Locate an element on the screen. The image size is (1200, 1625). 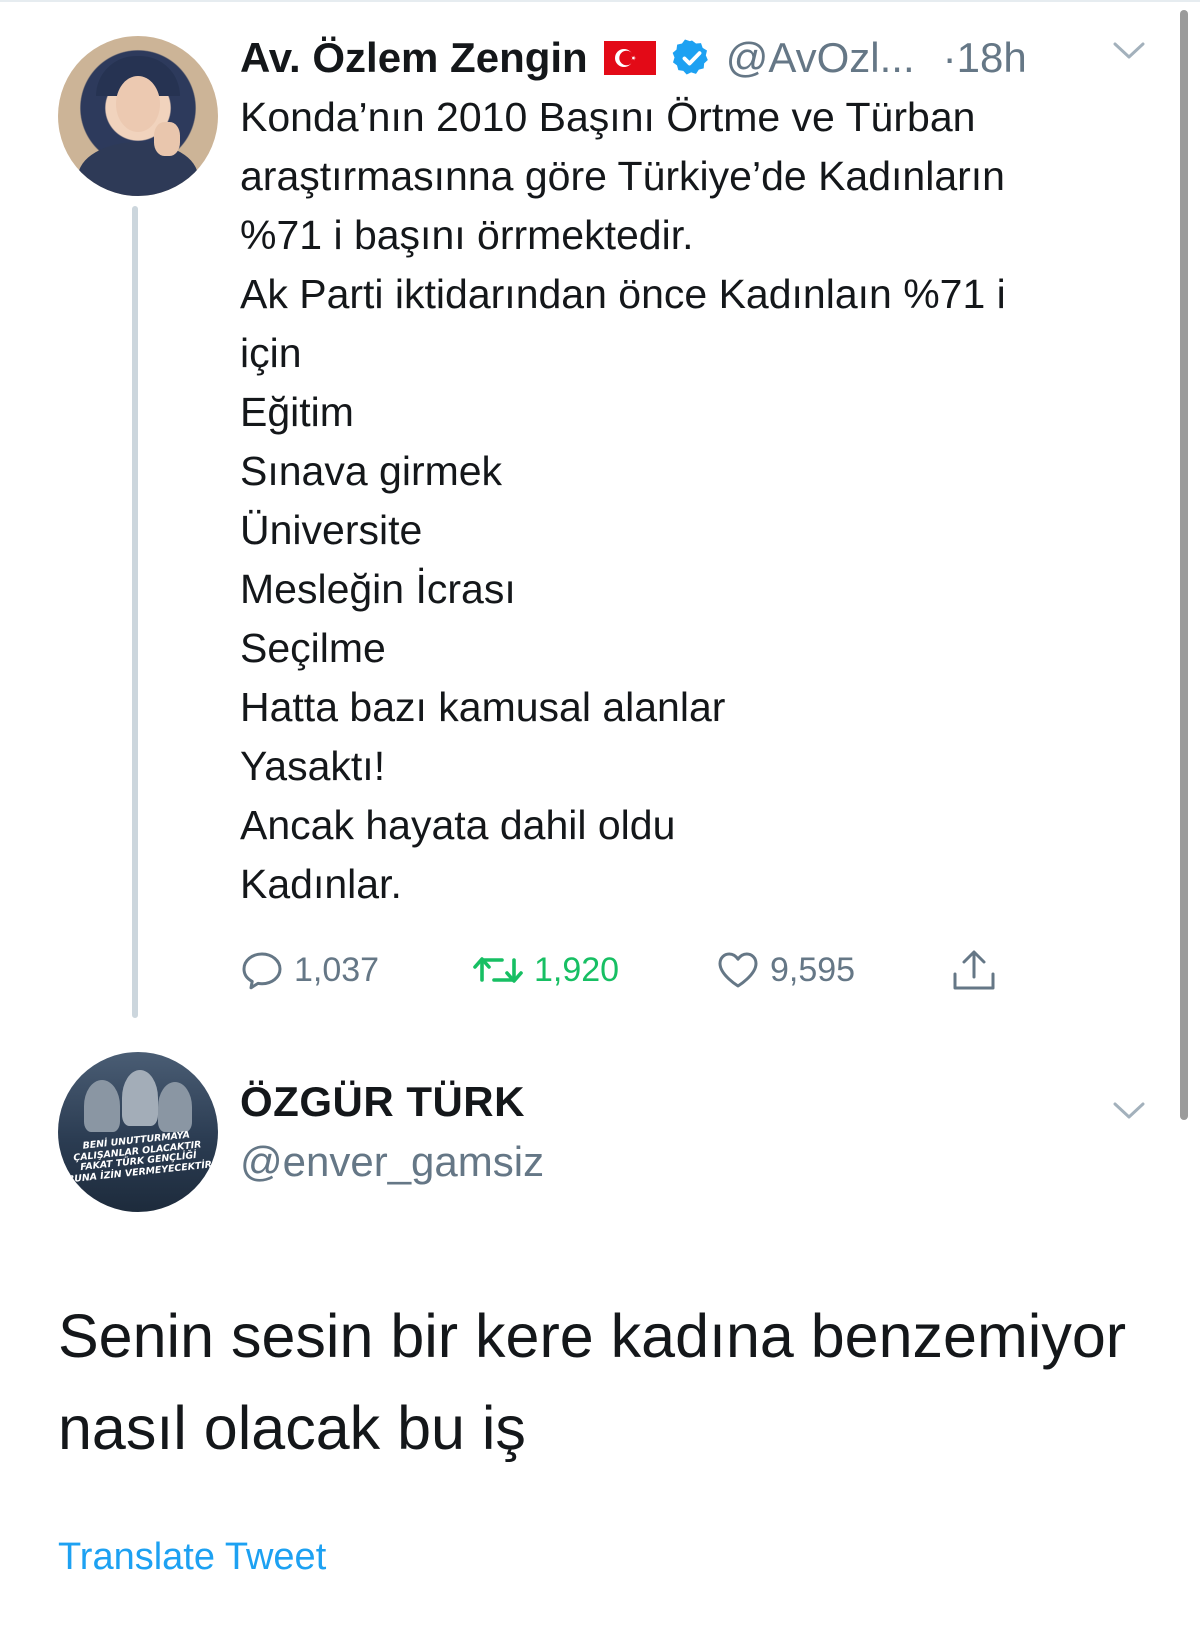
heart-icon is located at coordinates (738, 970).